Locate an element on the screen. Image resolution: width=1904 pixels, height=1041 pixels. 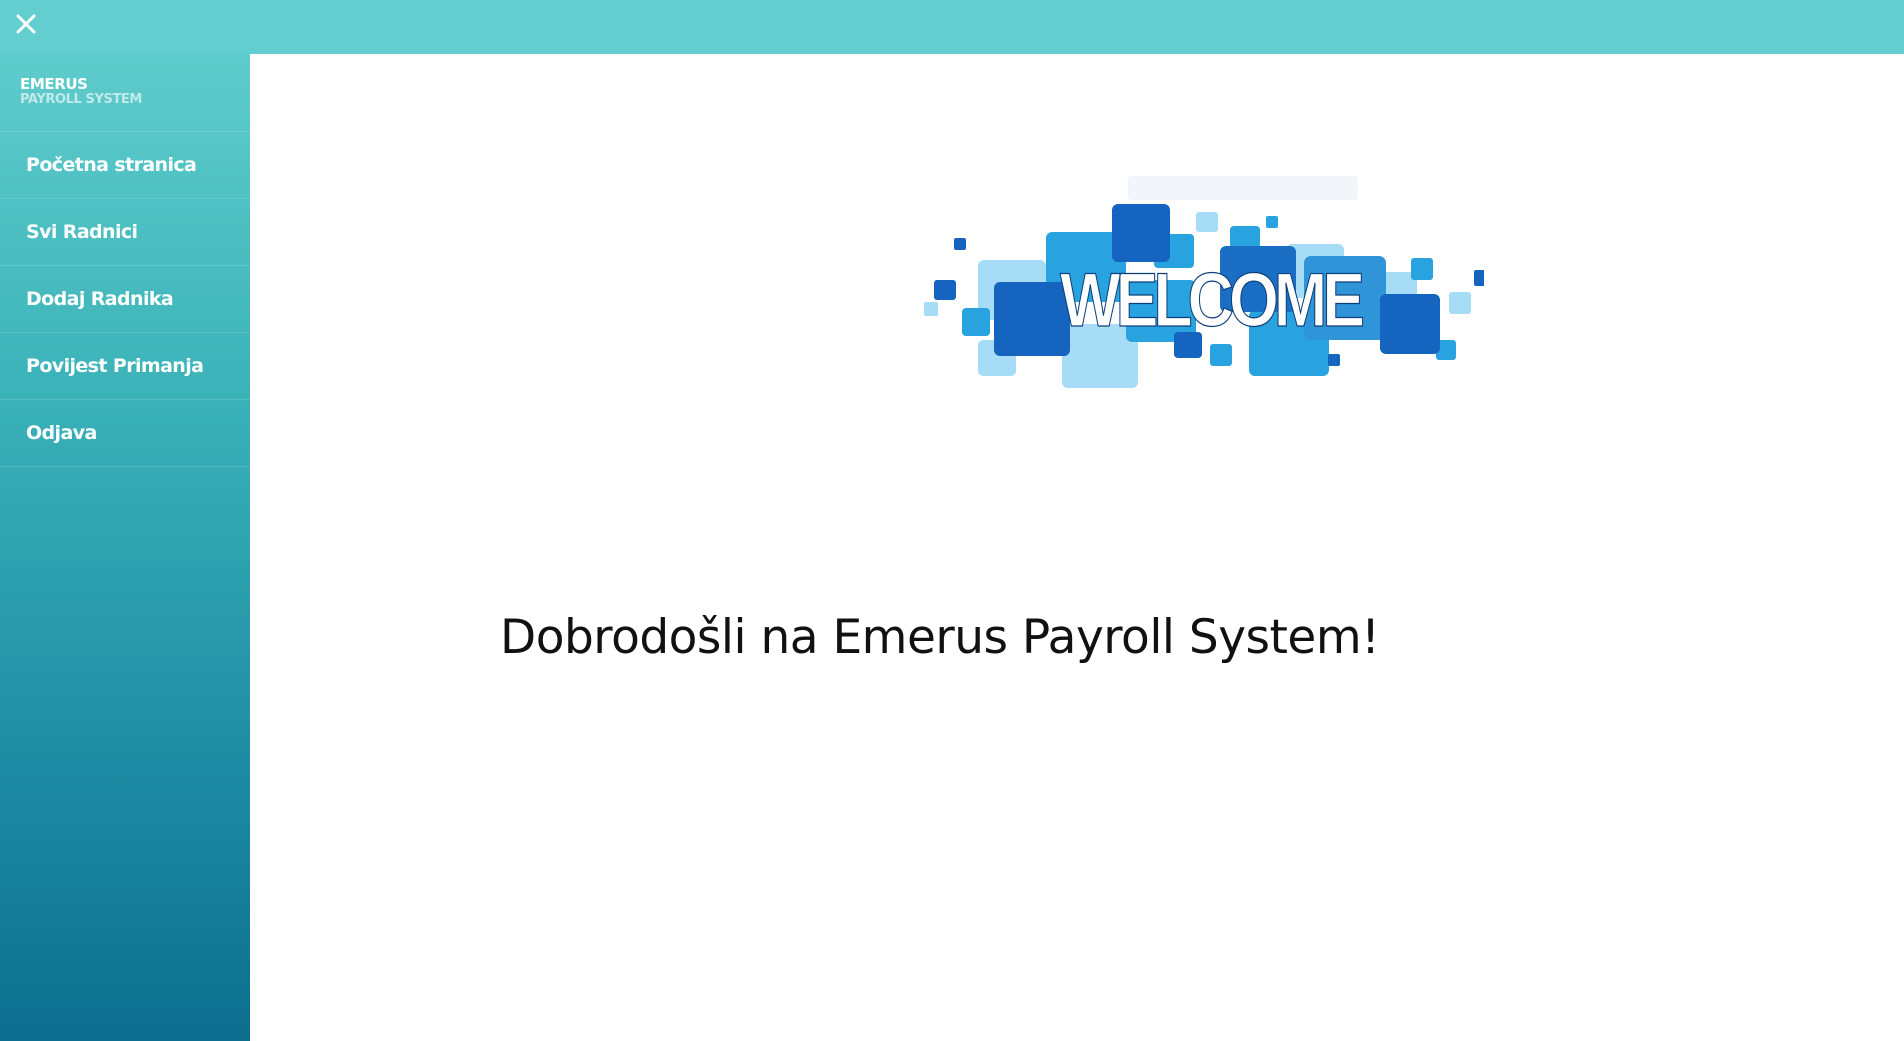
welcome-banner-text: WELCOME is located at coordinates (1211, 300).